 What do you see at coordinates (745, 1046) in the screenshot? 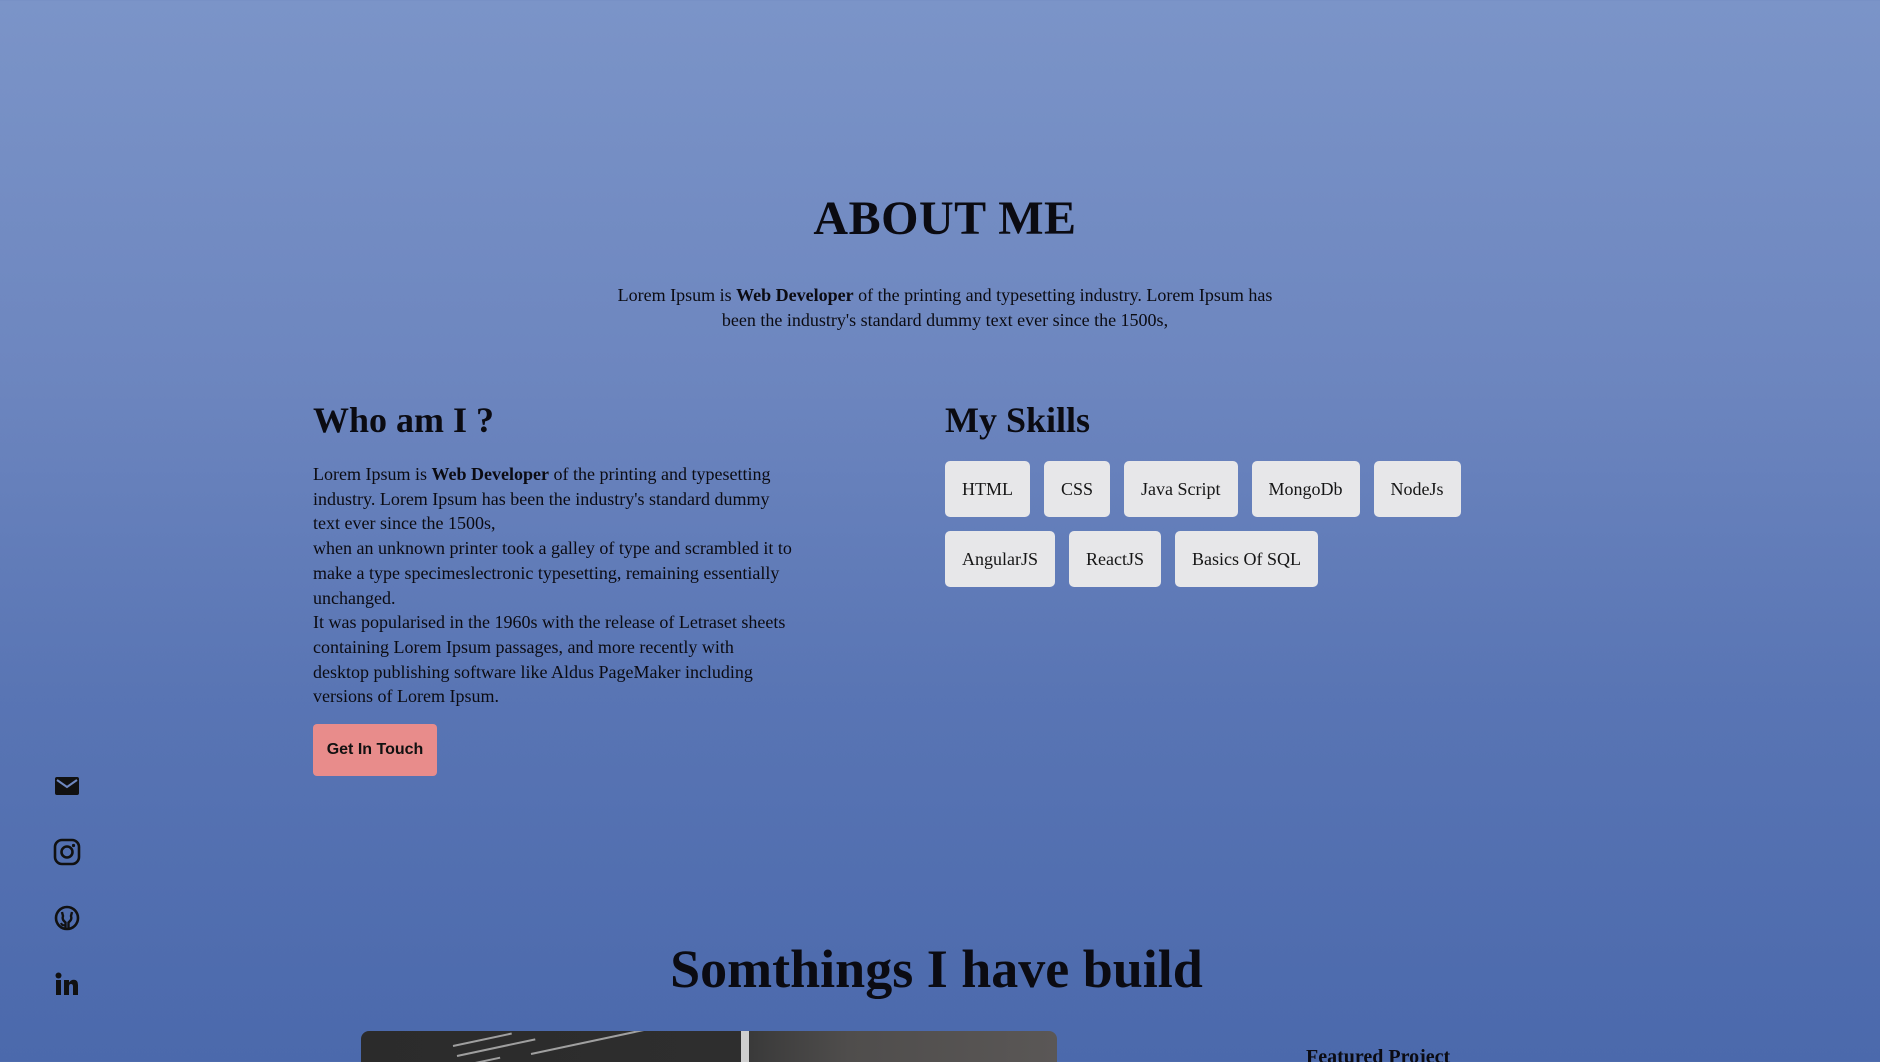
I see `thumbnail-laptop-edge` at bounding box center [745, 1046].